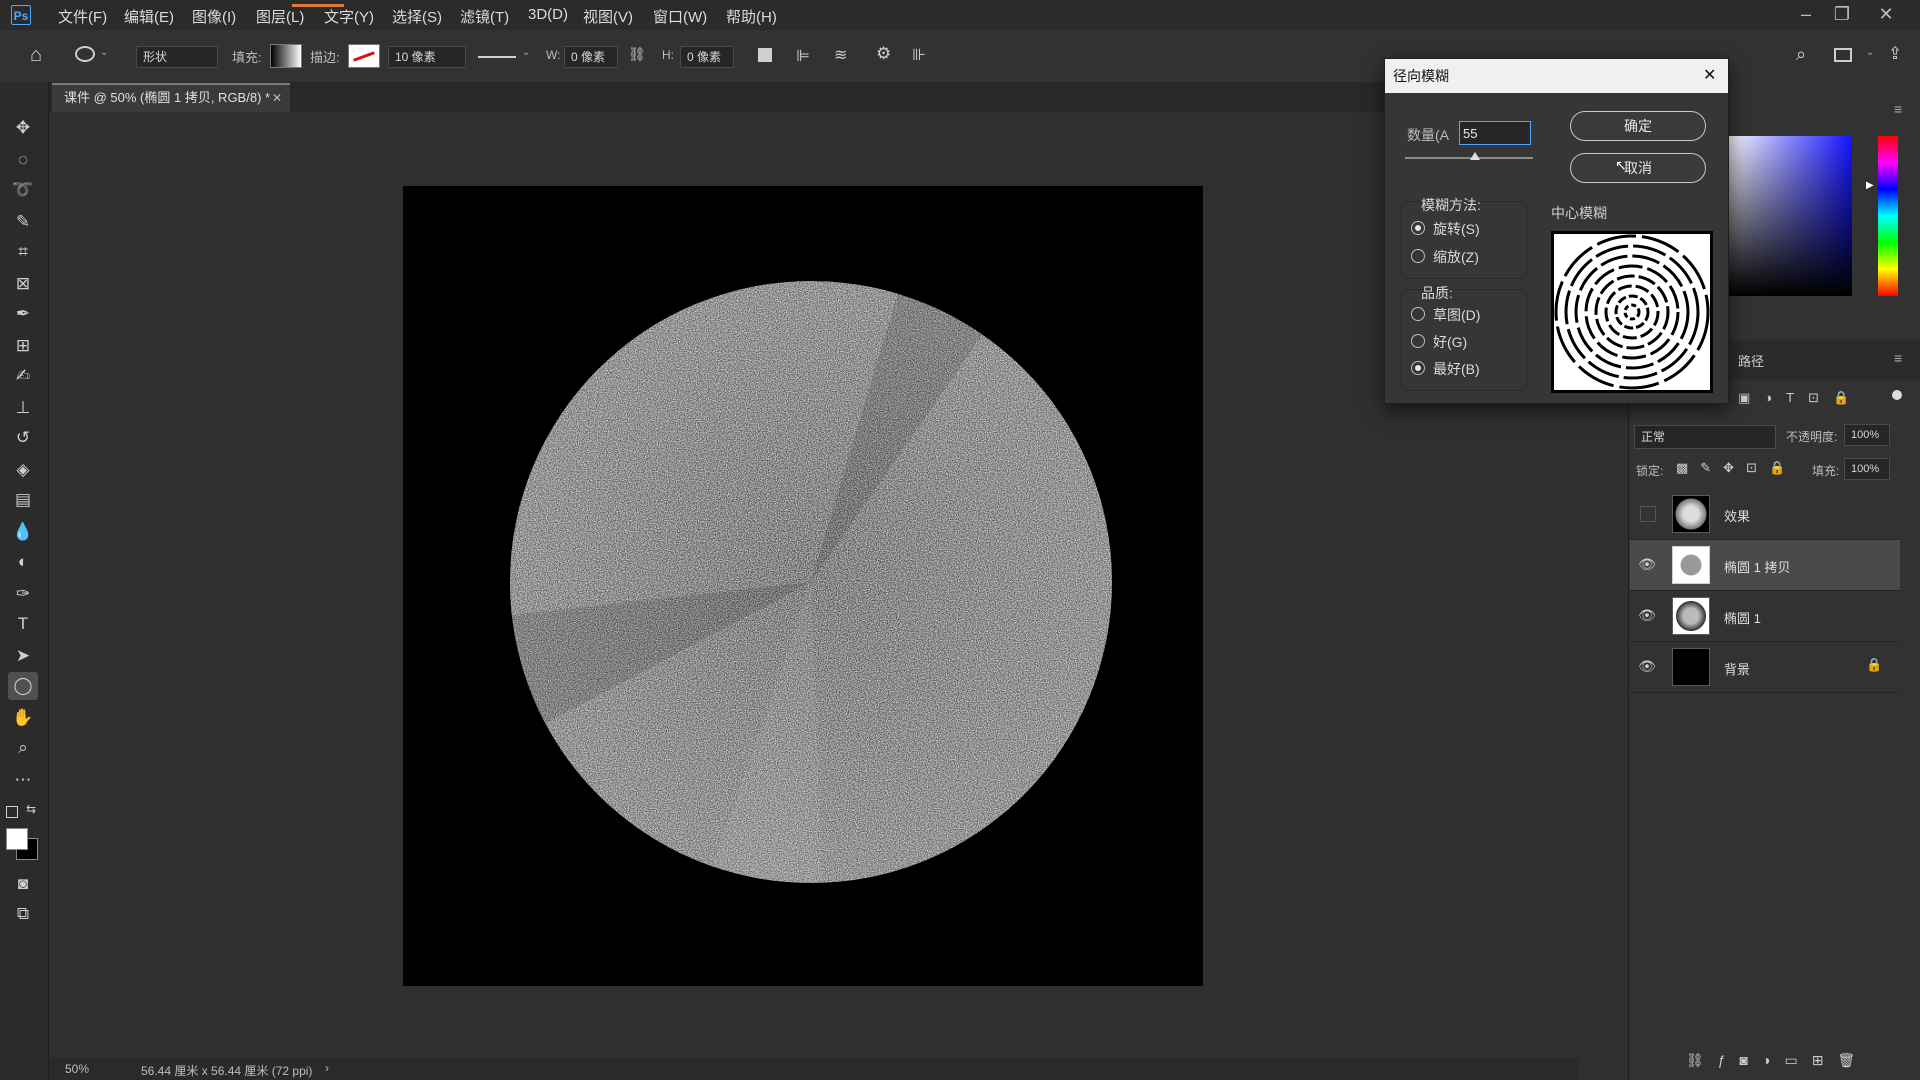 This screenshot has height=1080, width=1920. What do you see at coordinates (23, 222) in the screenshot?
I see `quick-select-tool-icon: ✎` at bounding box center [23, 222].